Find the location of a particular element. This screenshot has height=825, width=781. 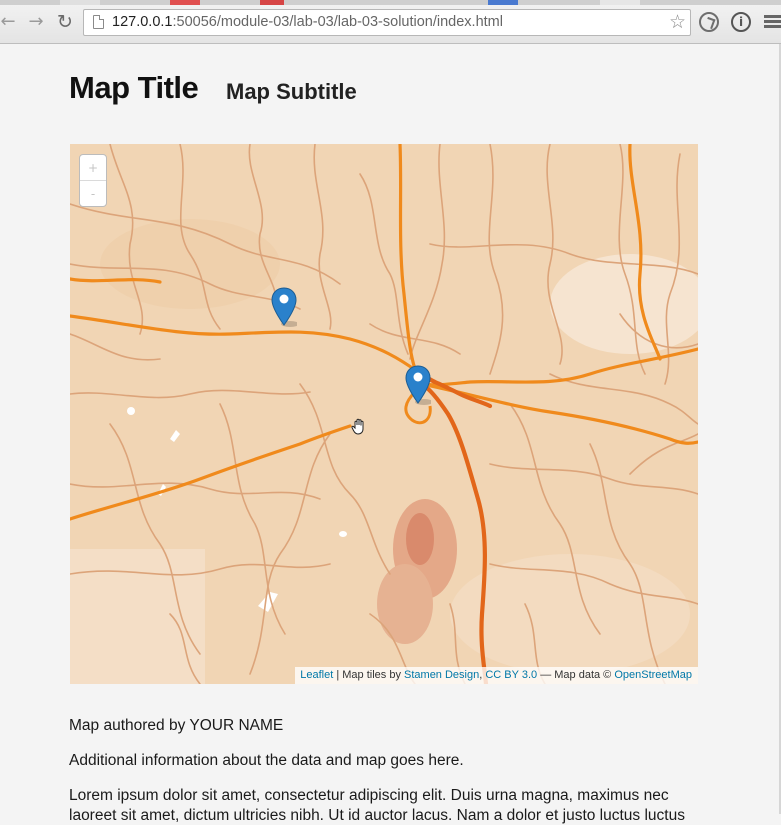

page-subtitle: Map Subtitle is located at coordinates (291, 91).